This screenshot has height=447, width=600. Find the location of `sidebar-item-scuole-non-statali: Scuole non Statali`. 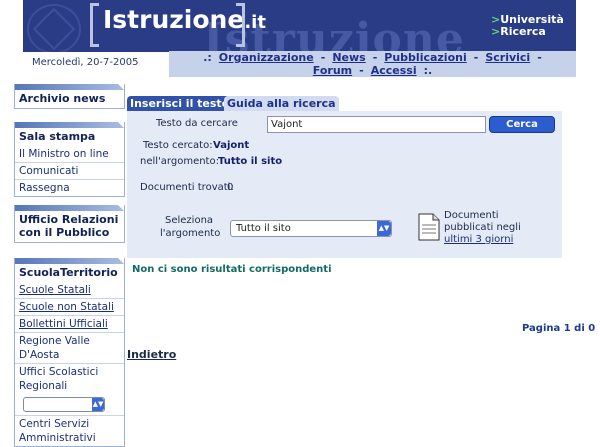

sidebar-item-scuole-non-statali: Scuole non Statali is located at coordinates (69, 306).